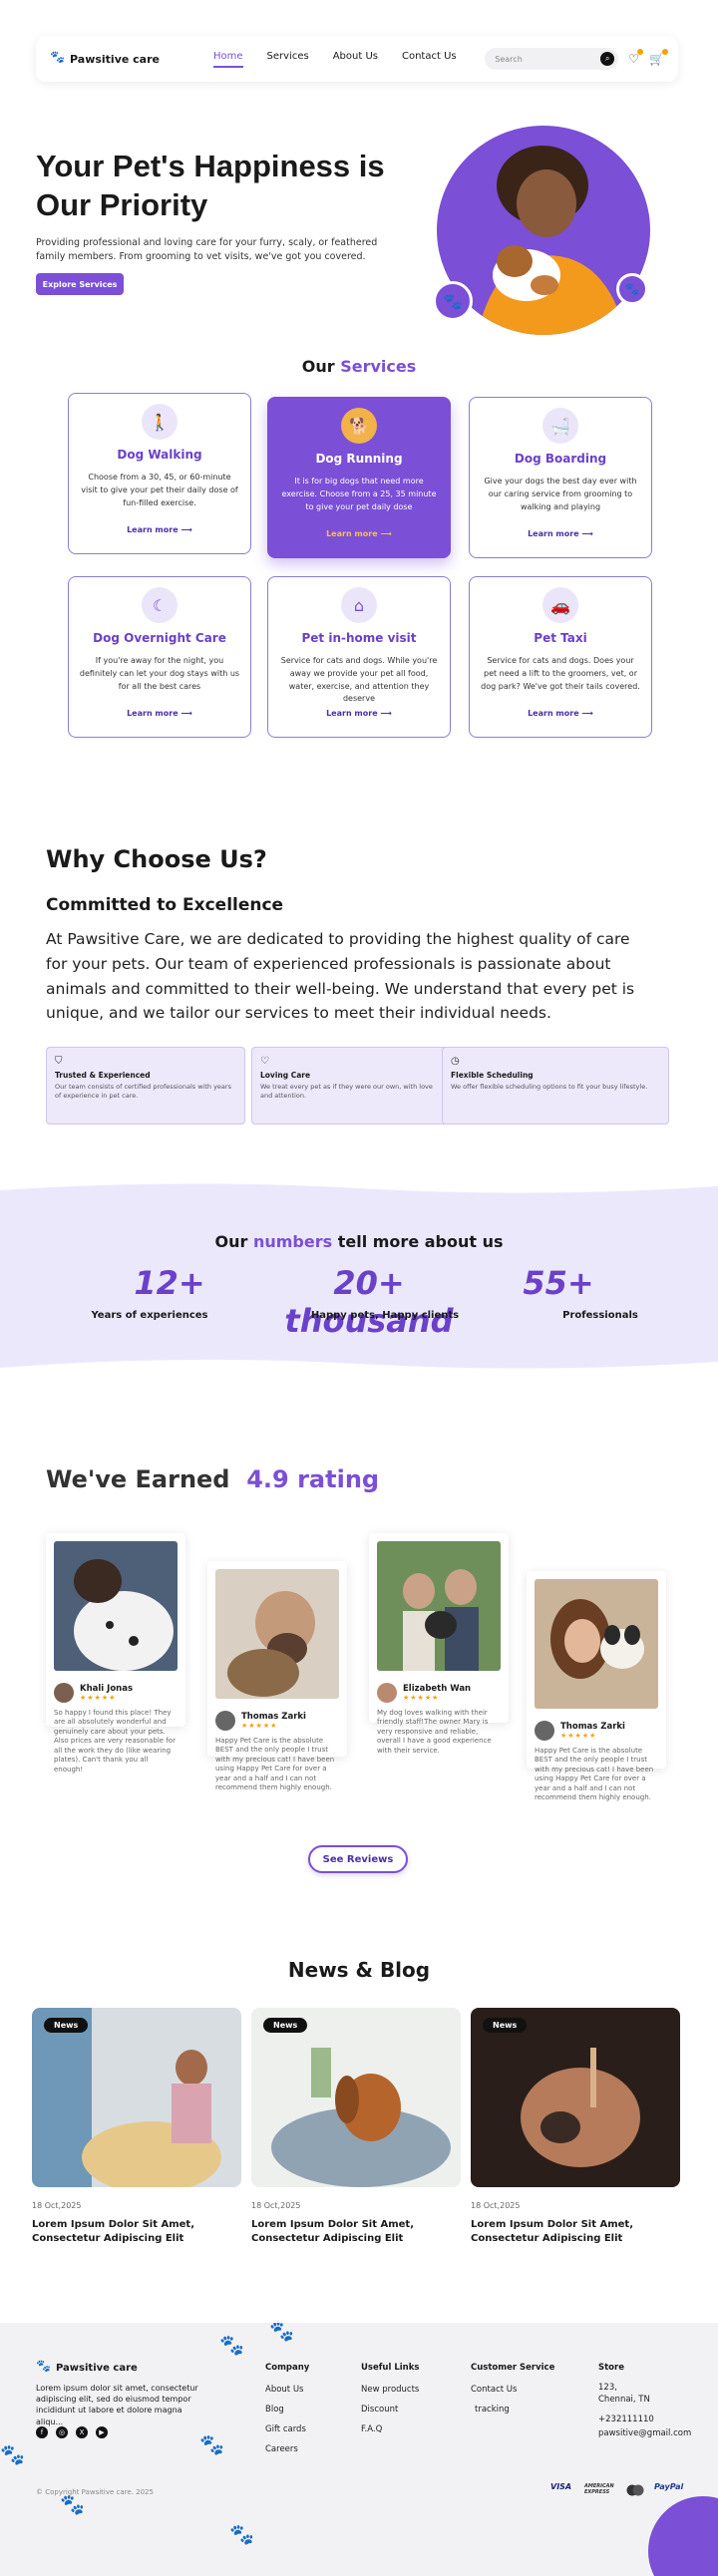 This screenshot has height=2576, width=718. What do you see at coordinates (505, 2025) in the screenshot?
I see `news-badge: News` at bounding box center [505, 2025].